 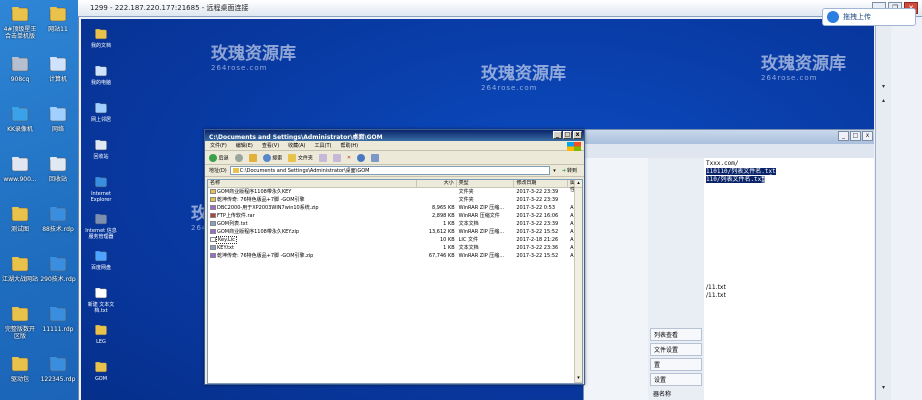 What do you see at coordinates (883, 209) in the screenshot?
I see `remote-desktop-scrollbar: ▴ ▾ ▴ ▾` at bounding box center [883, 209].